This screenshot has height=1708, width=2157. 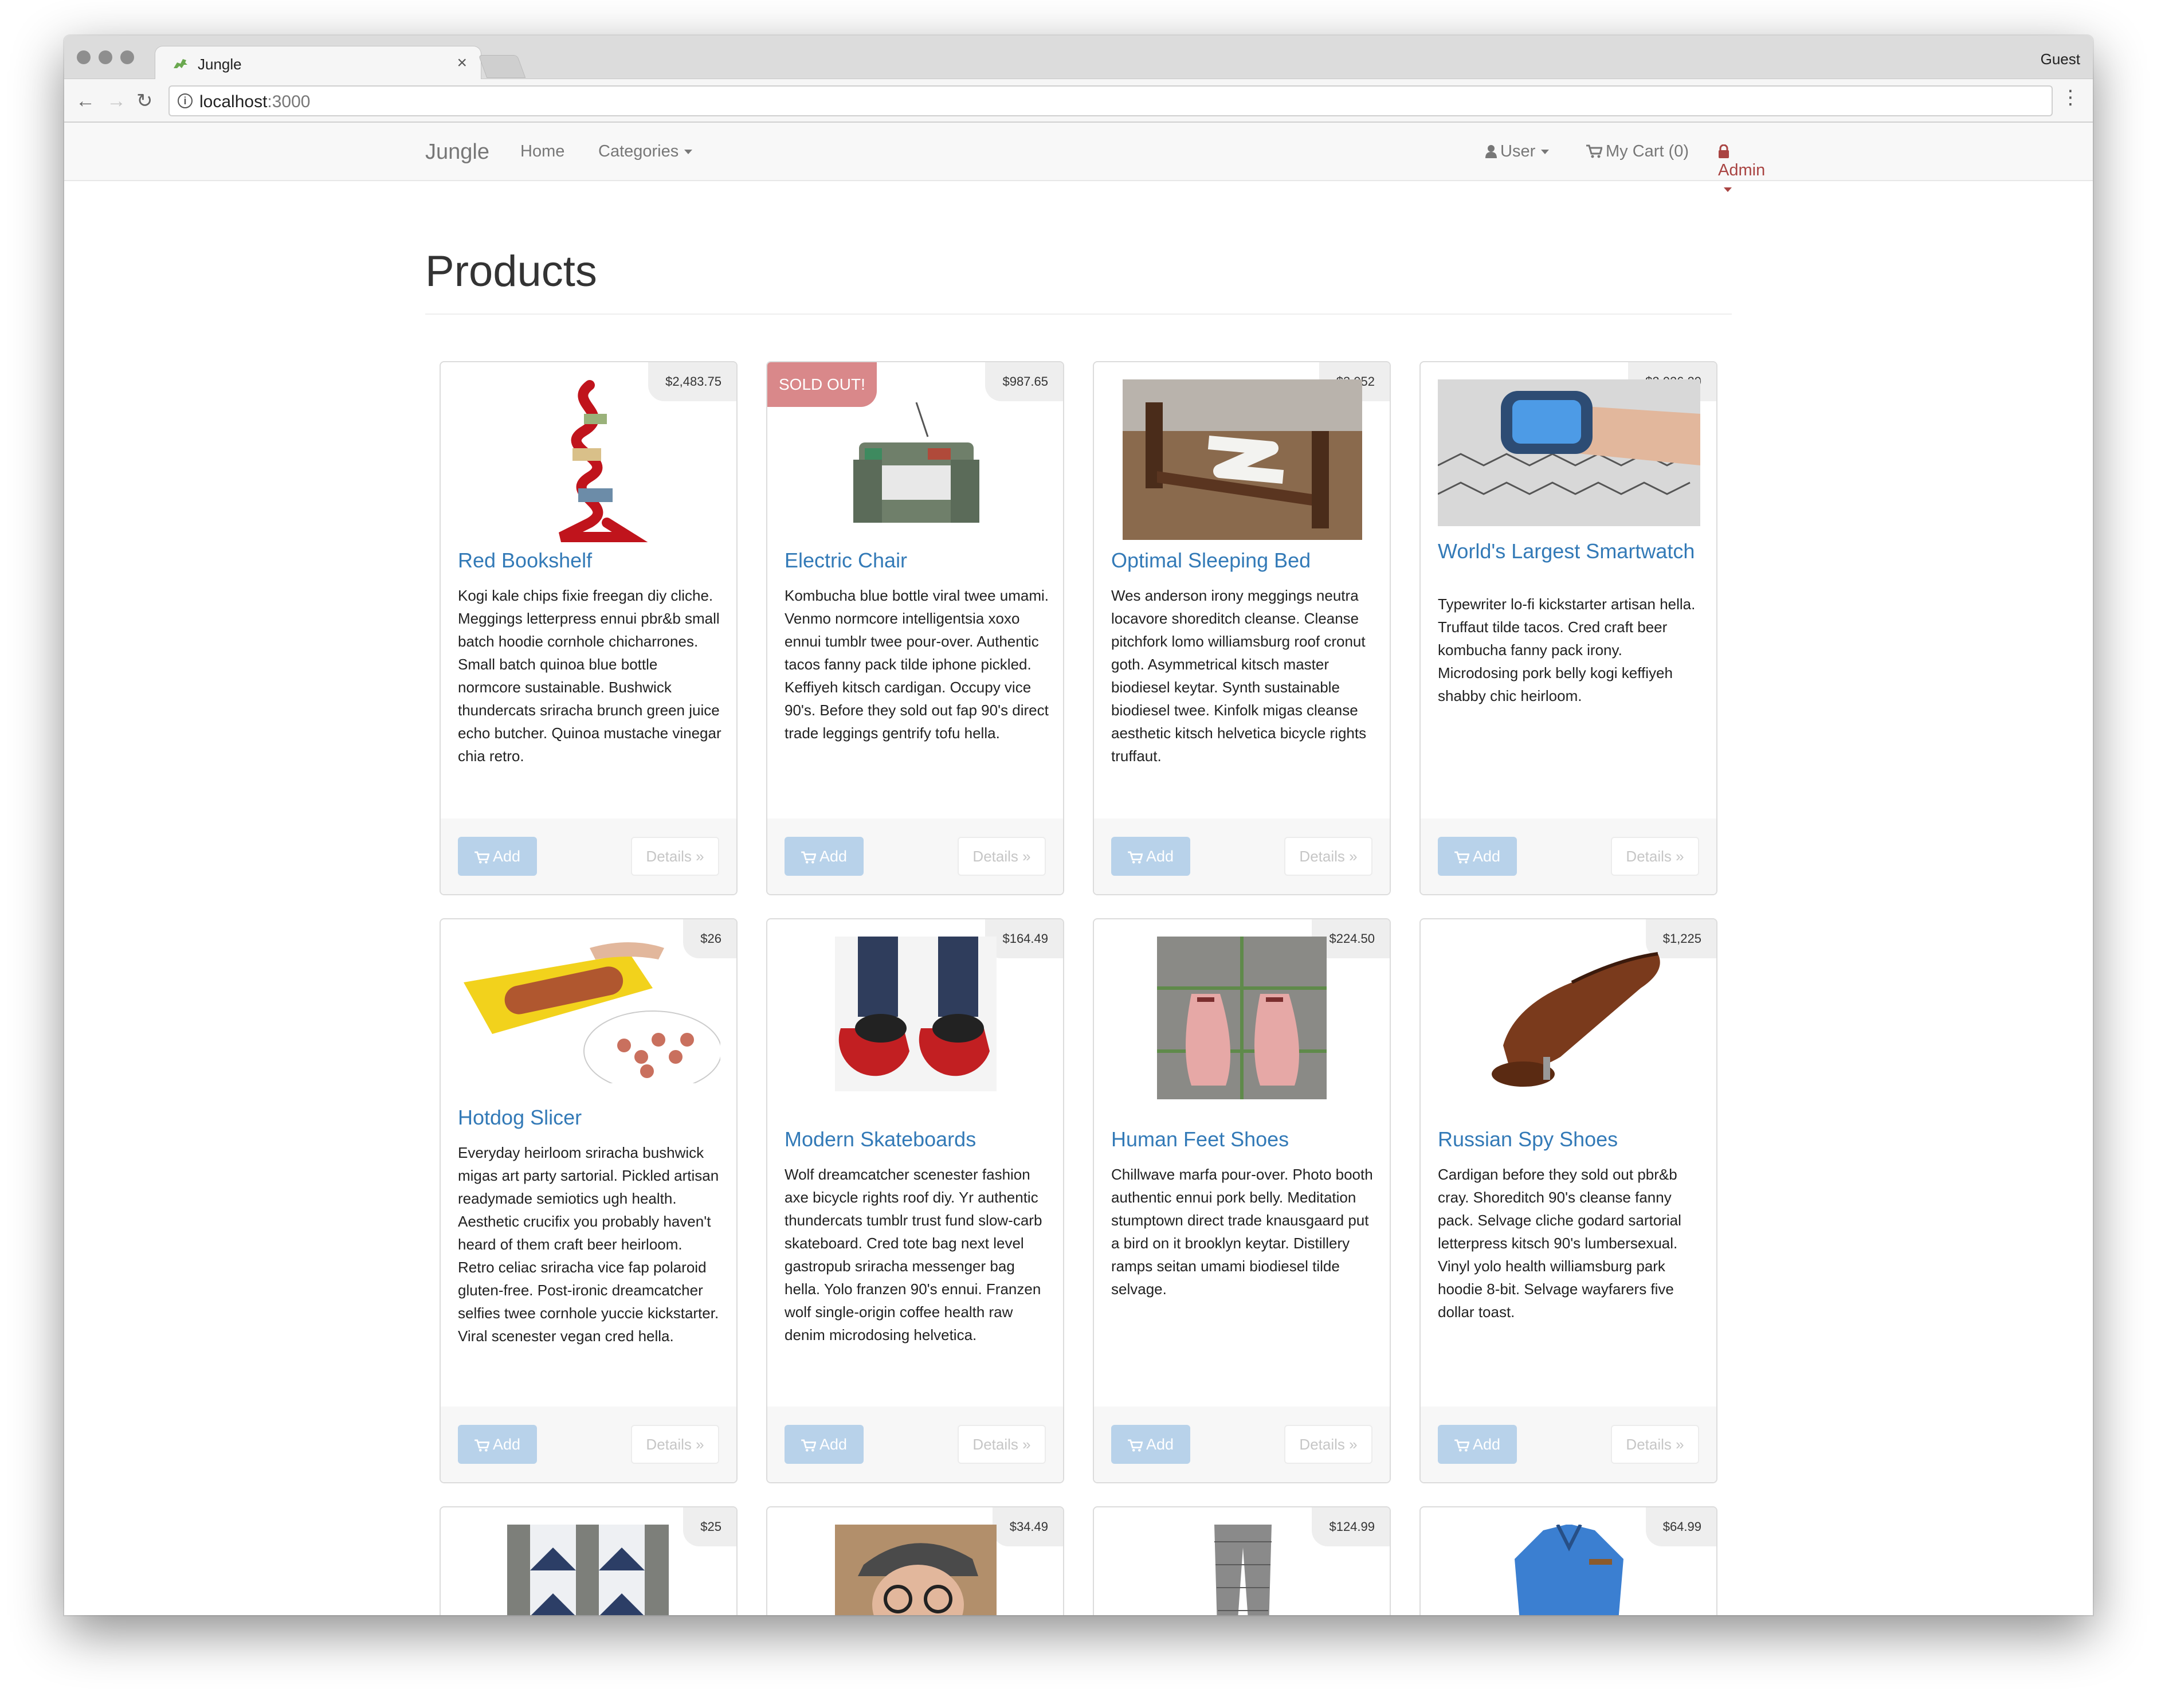 I want to click on minimize-window-button, so click(x=106, y=57).